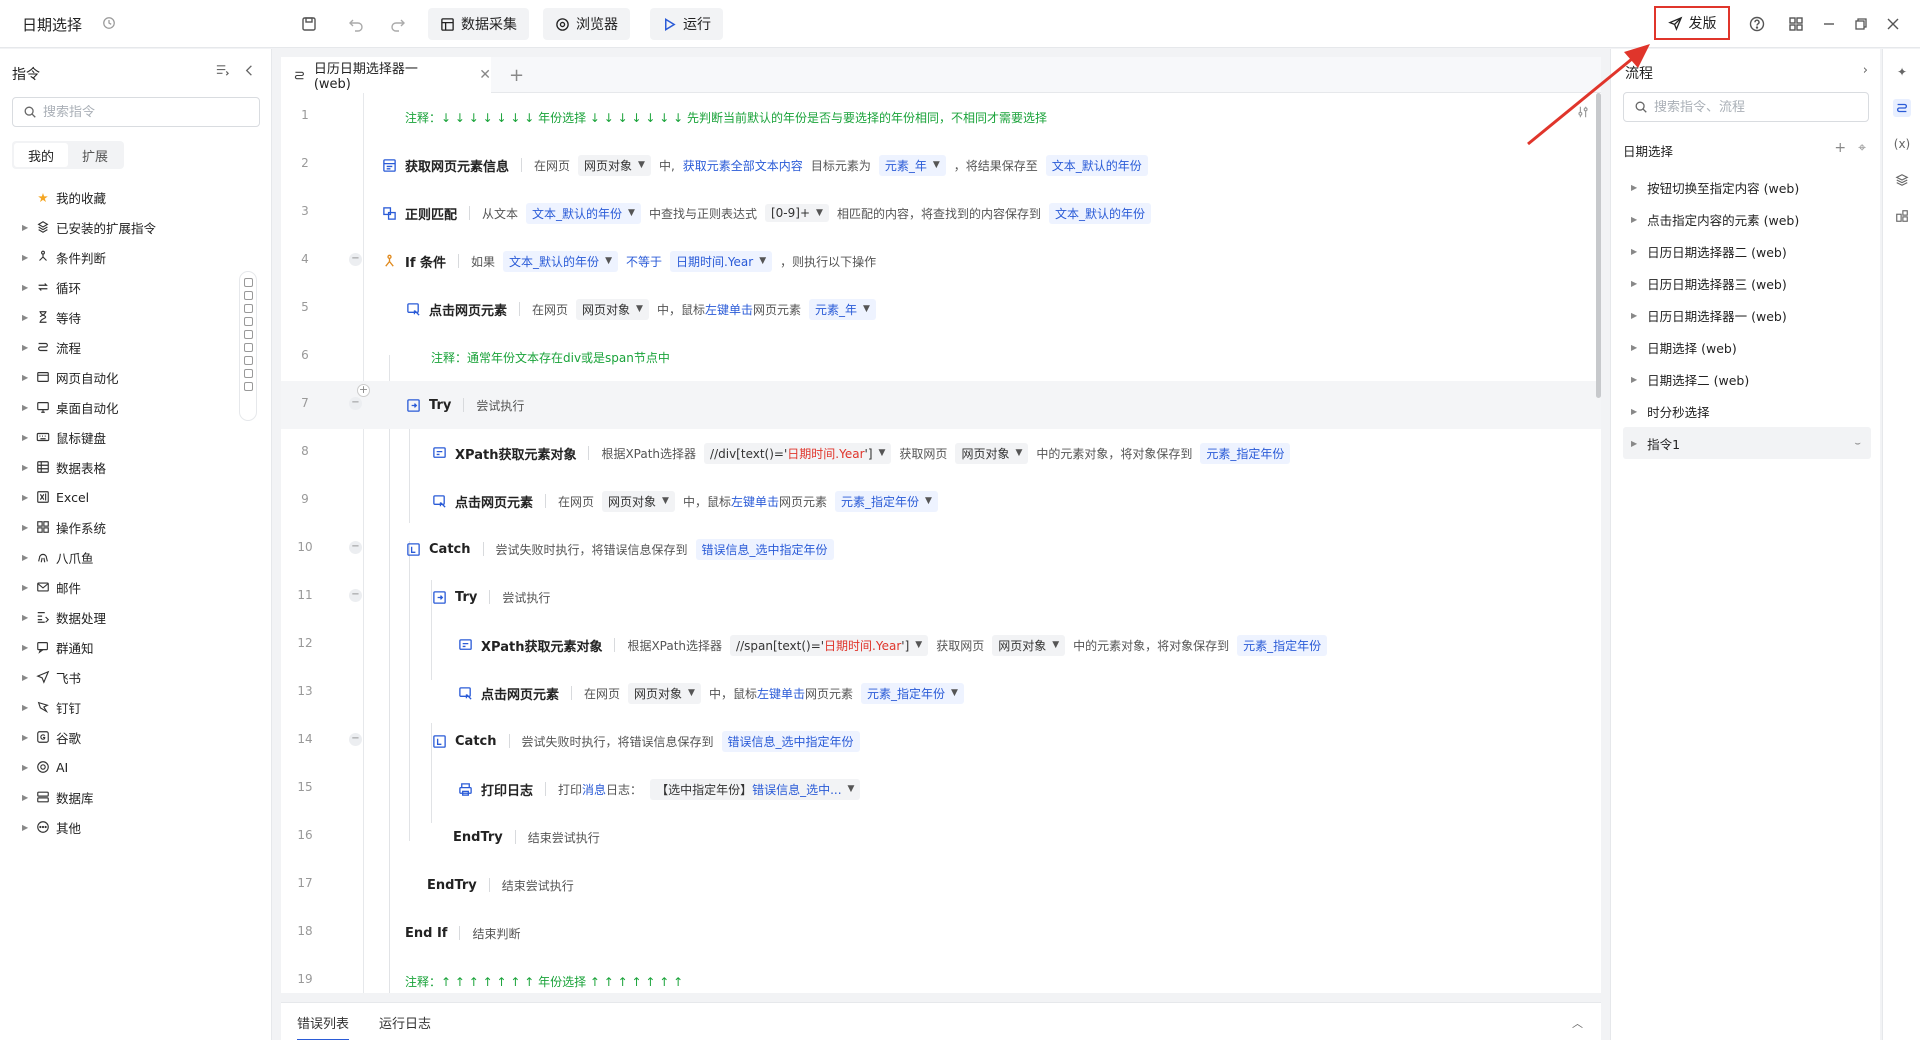 The width and height of the screenshot is (1920, 1040). Describe the element at coordinates (798, 453) in the screenshot. I see `param-chip: //div[text()='日期时间.Year'] ▼` at that location.